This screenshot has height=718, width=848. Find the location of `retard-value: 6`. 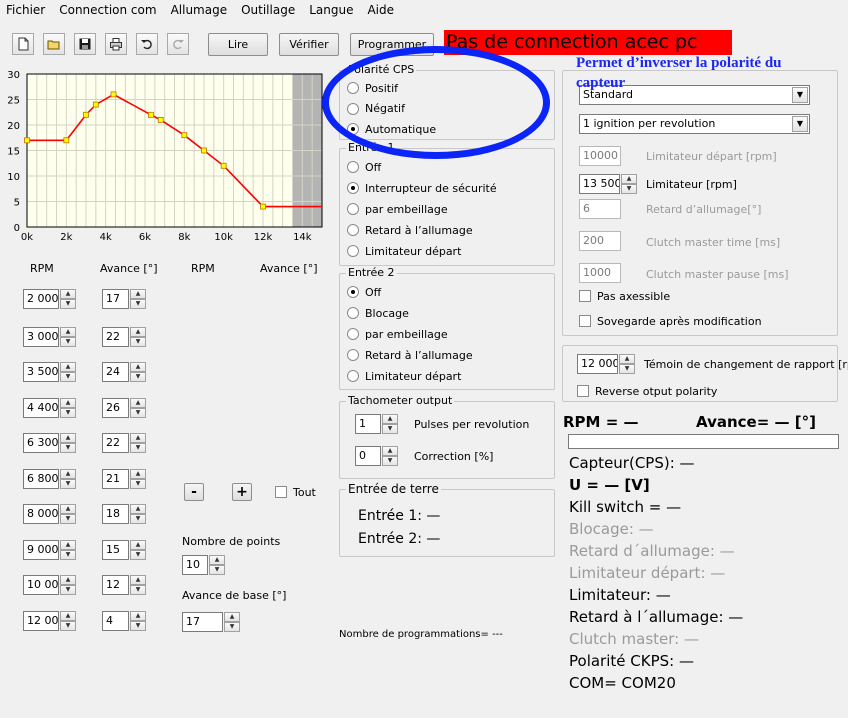

retard-value: 6 is located at coordinates (600, 209).